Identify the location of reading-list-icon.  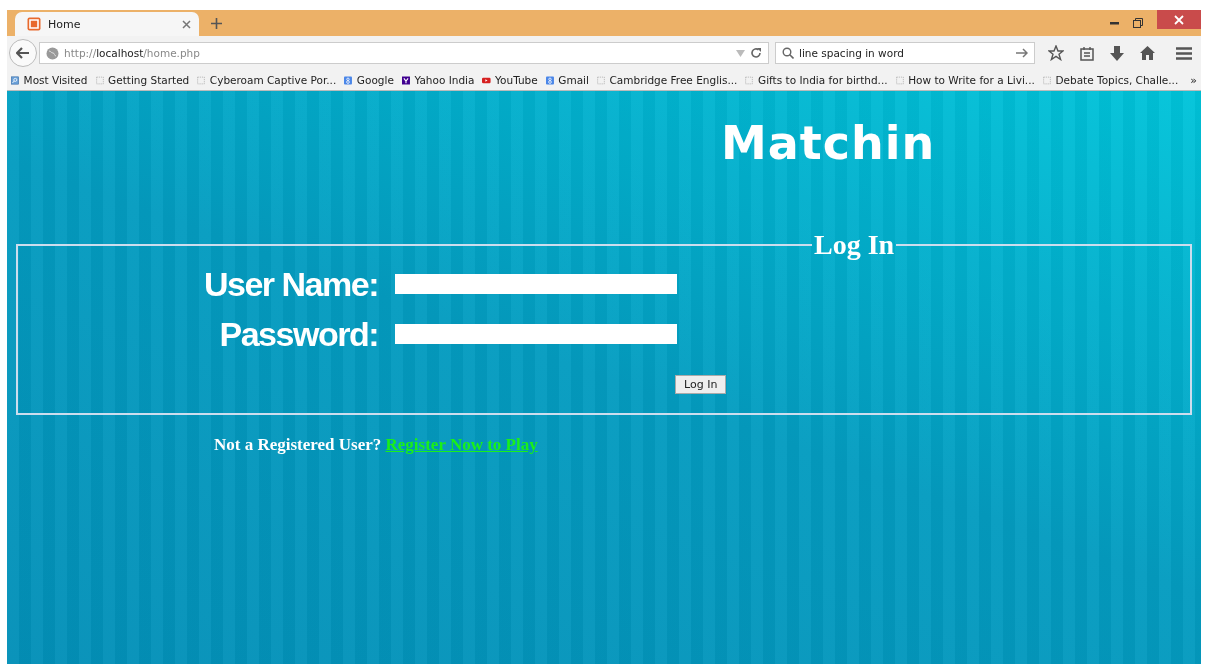
(1087, 53).